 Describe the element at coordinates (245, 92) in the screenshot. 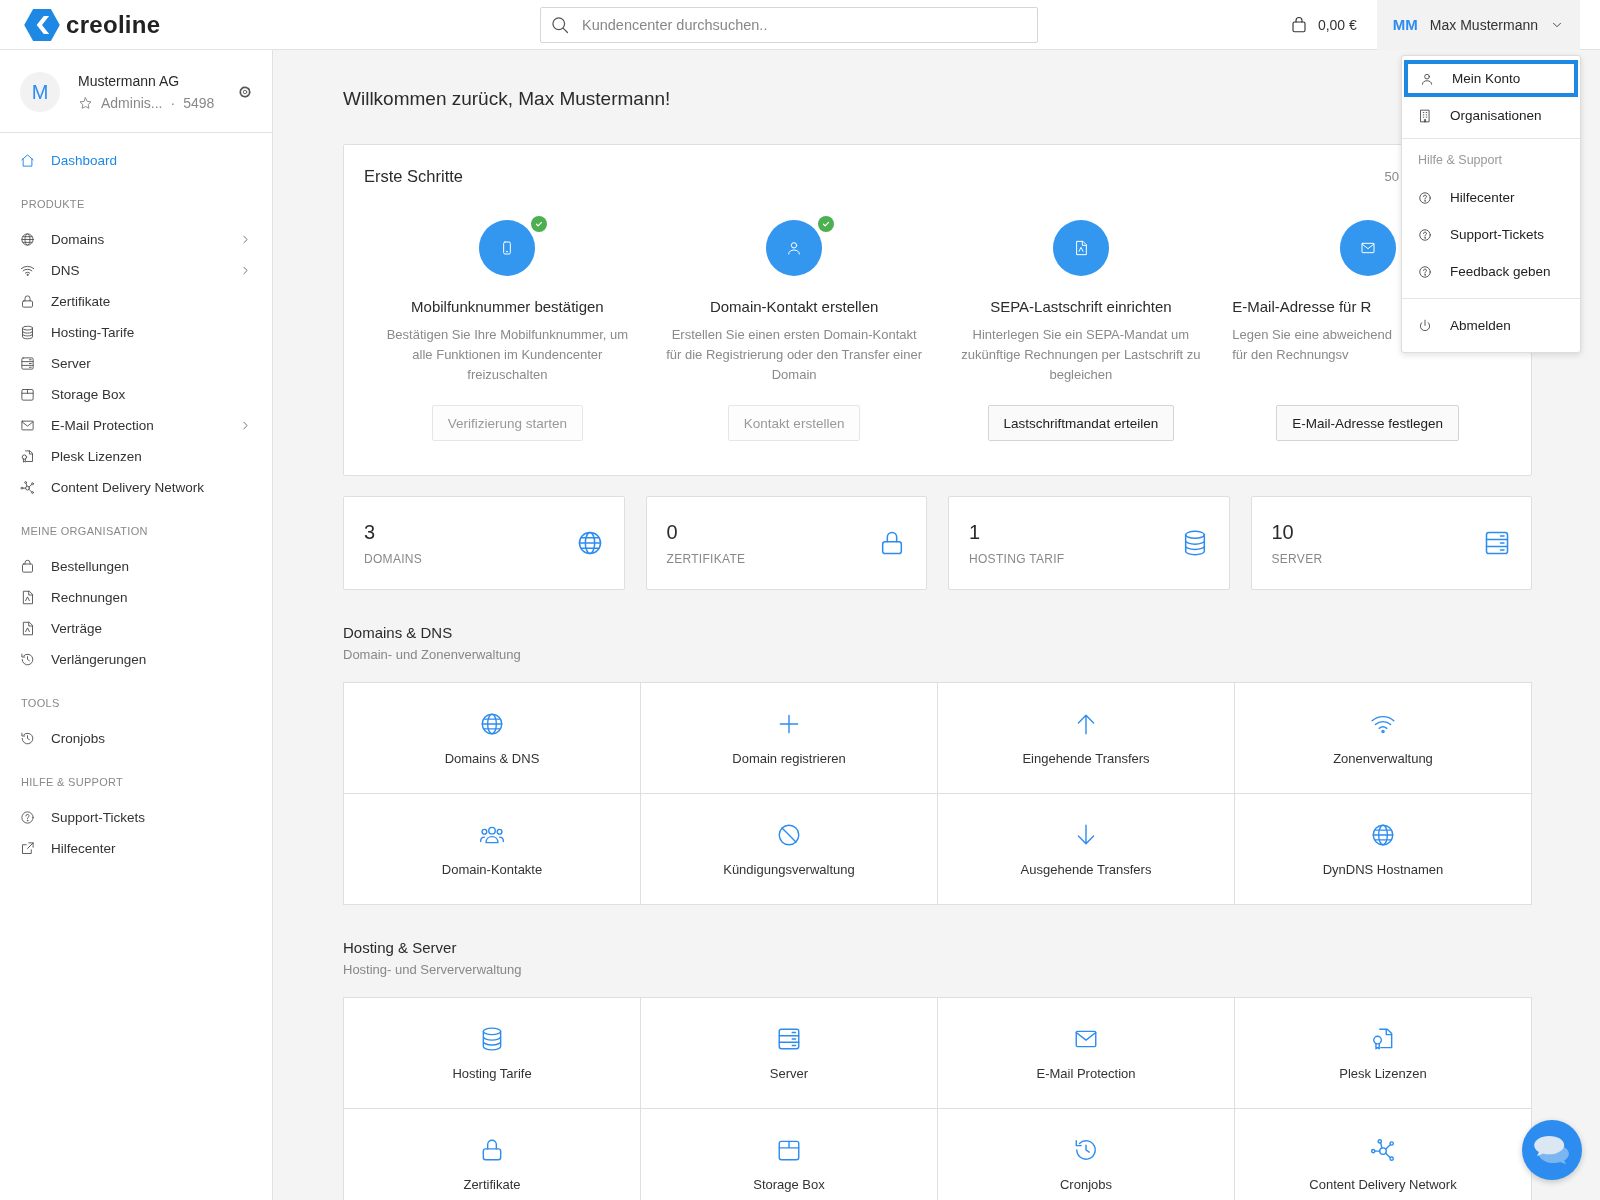

I see `settings-button` at that location.